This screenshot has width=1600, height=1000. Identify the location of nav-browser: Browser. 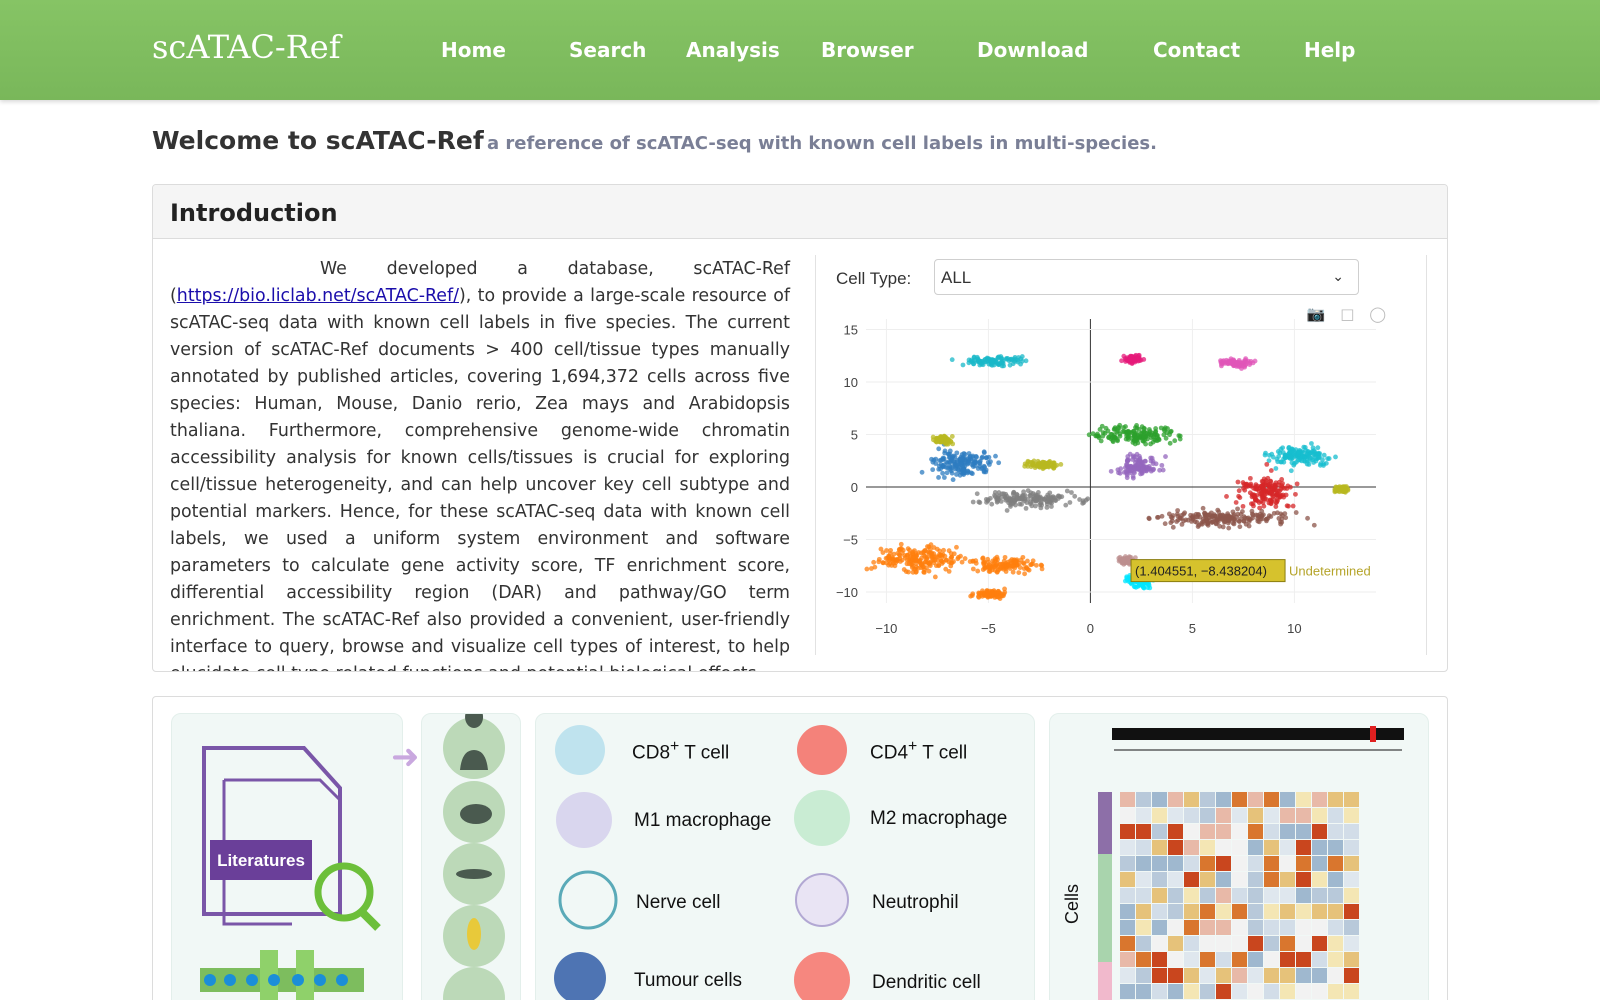
(867, 50).